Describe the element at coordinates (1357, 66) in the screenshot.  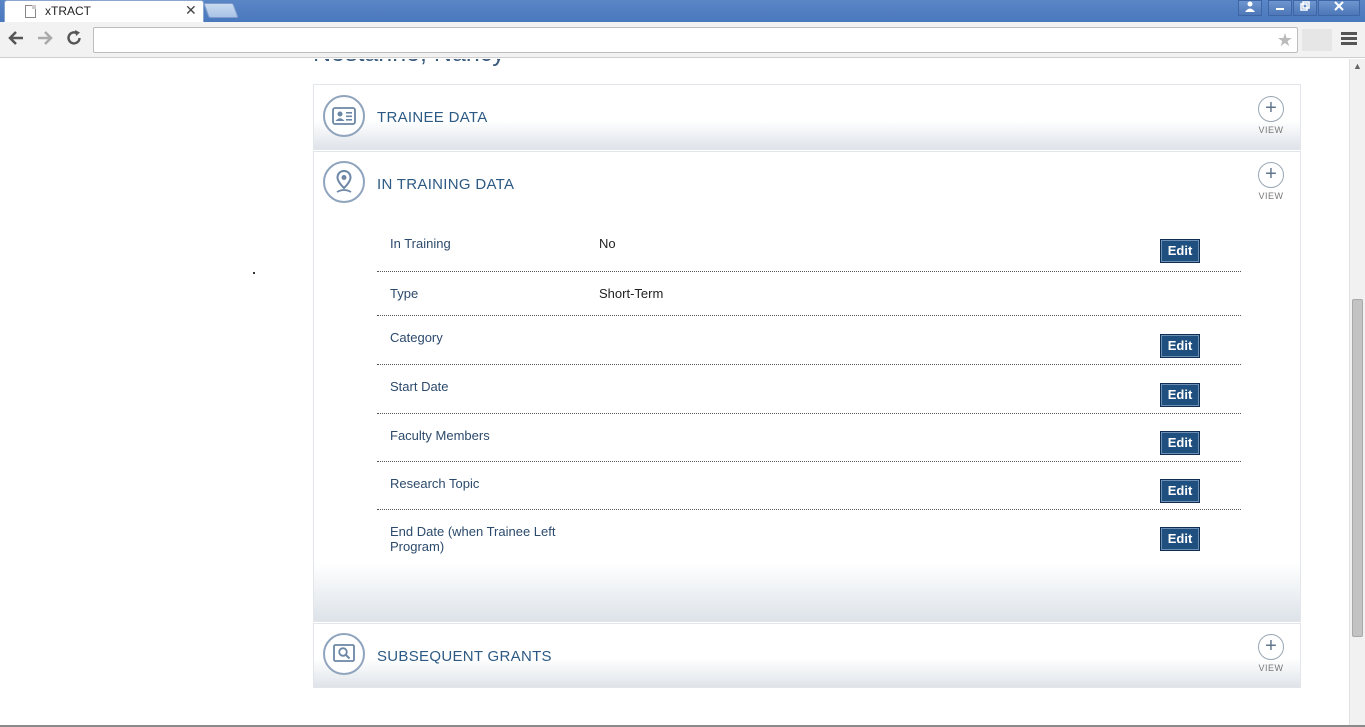
I see `scroll-up-arrow-icon: ▲` at that location.